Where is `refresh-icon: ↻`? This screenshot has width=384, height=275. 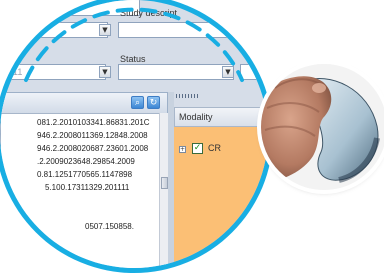 refresh-icon: ↻ is located at coordinates (153, 102).